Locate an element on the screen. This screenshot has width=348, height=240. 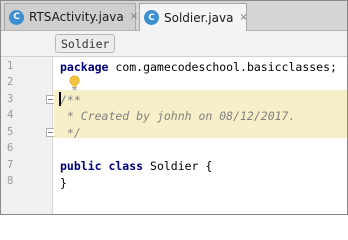
class-name: Soldier { is located at coordinates (178, 166).